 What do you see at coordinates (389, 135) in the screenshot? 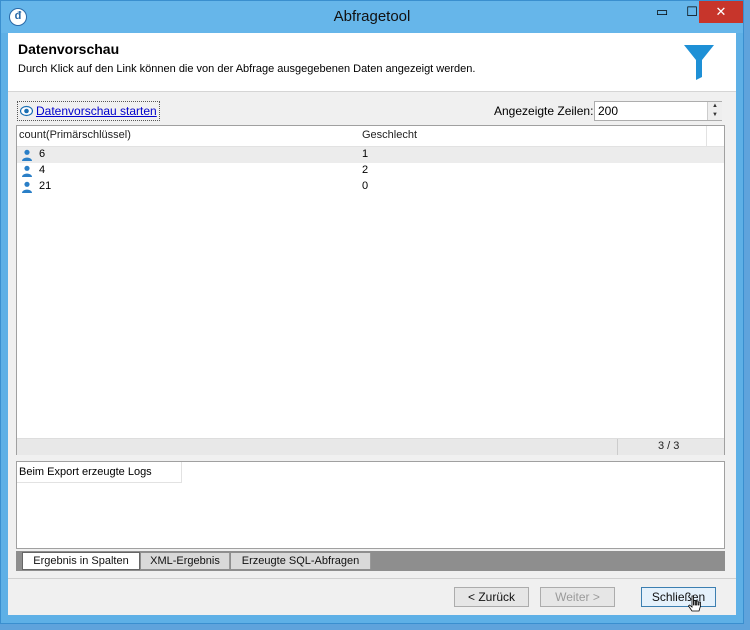
I see `column-header-gender: Geschlecht` at bounding box center [389, 135].